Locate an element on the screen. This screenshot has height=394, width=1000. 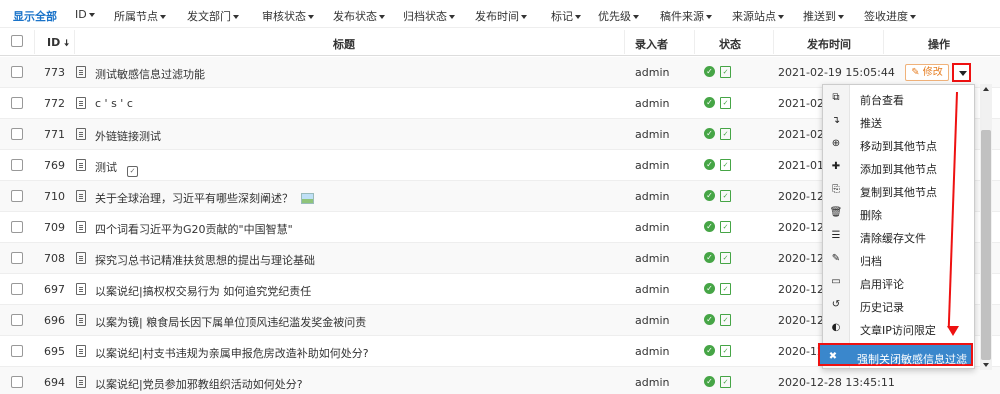
copy-icon: ⎘ is located at coordinates (836, 189).